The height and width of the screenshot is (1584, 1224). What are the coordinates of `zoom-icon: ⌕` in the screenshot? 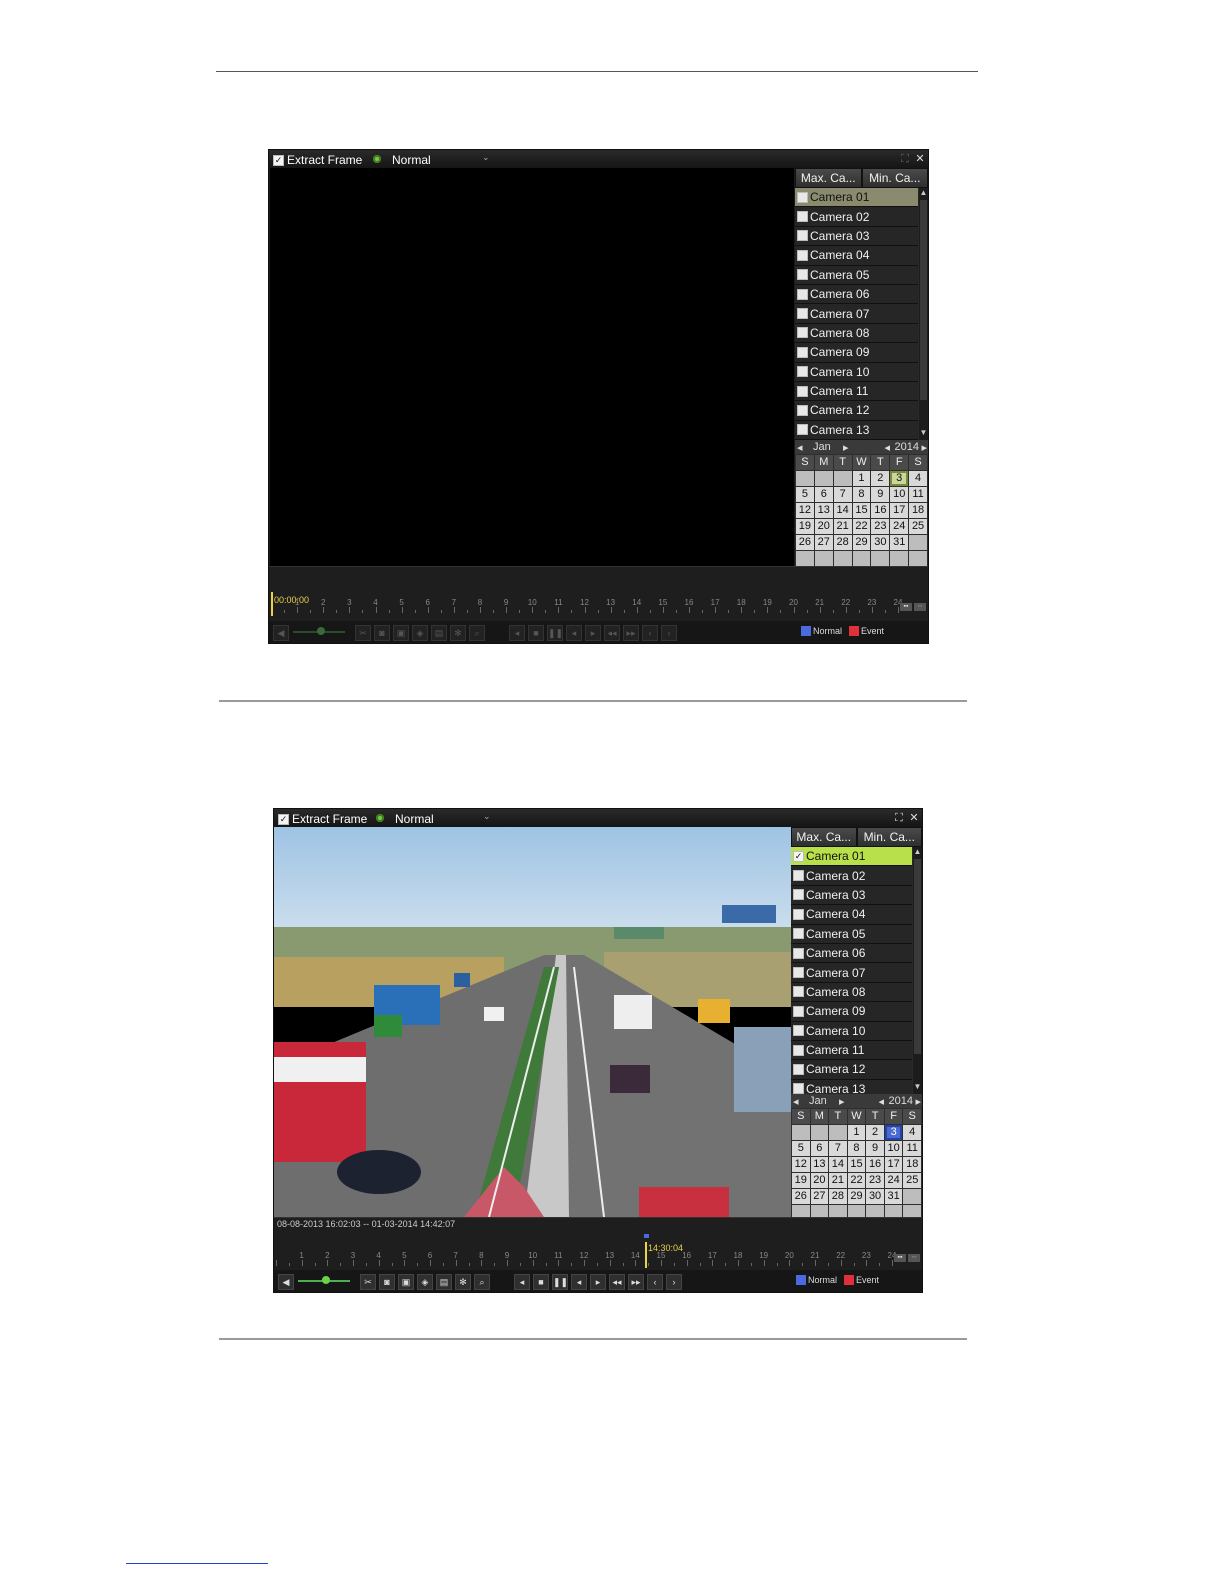 It's located at (477, 633).